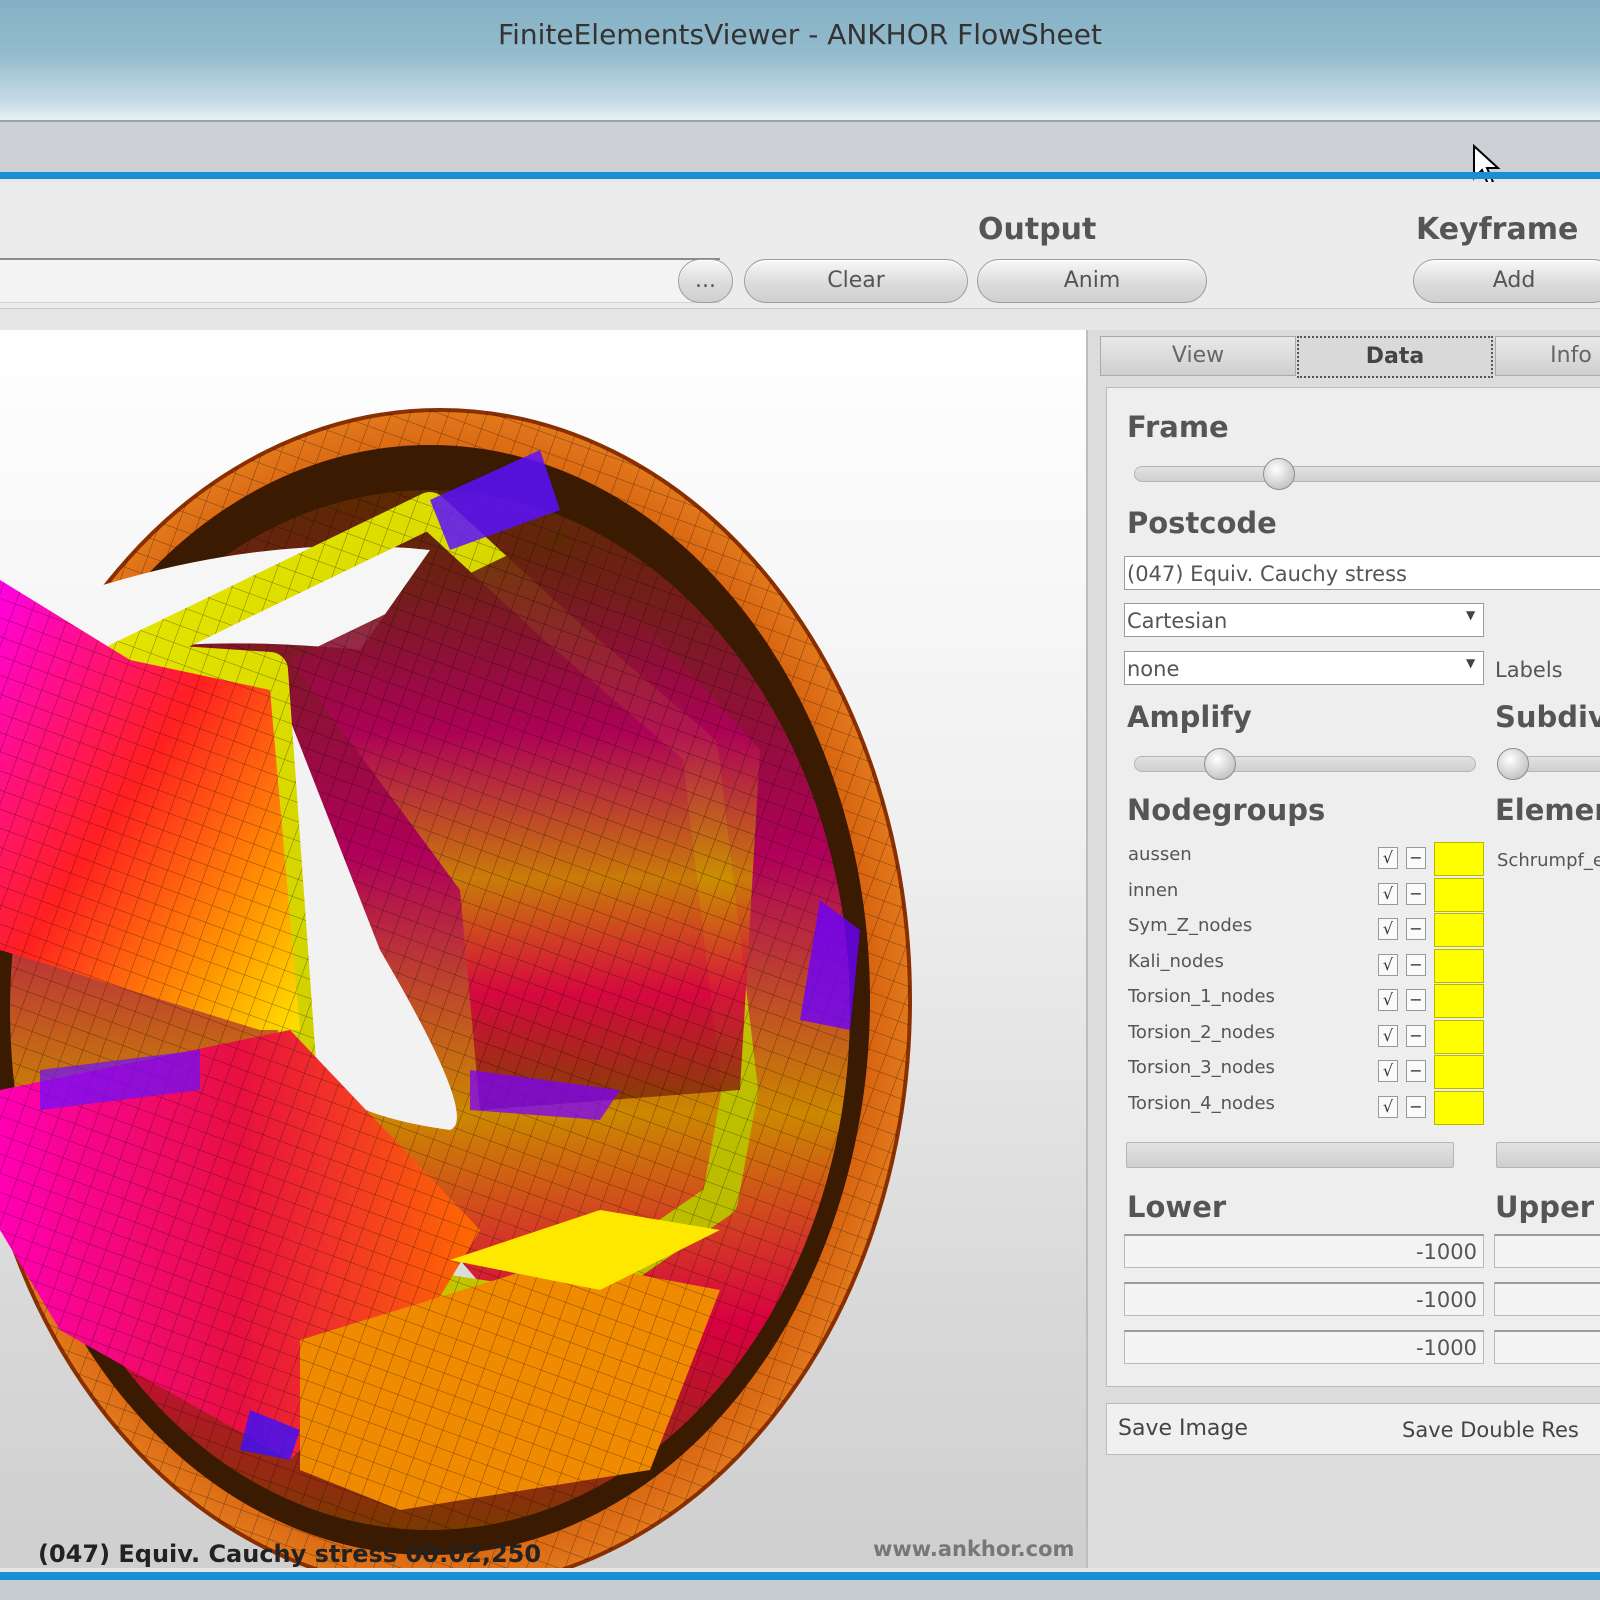 Image resolution: width=1600 pixels, height=1600 pixels. Describe the element at coordinates (1306, 929) in the screenshot. I see `nodegroup-row: Sym_Z_nodes √ −` at that location.